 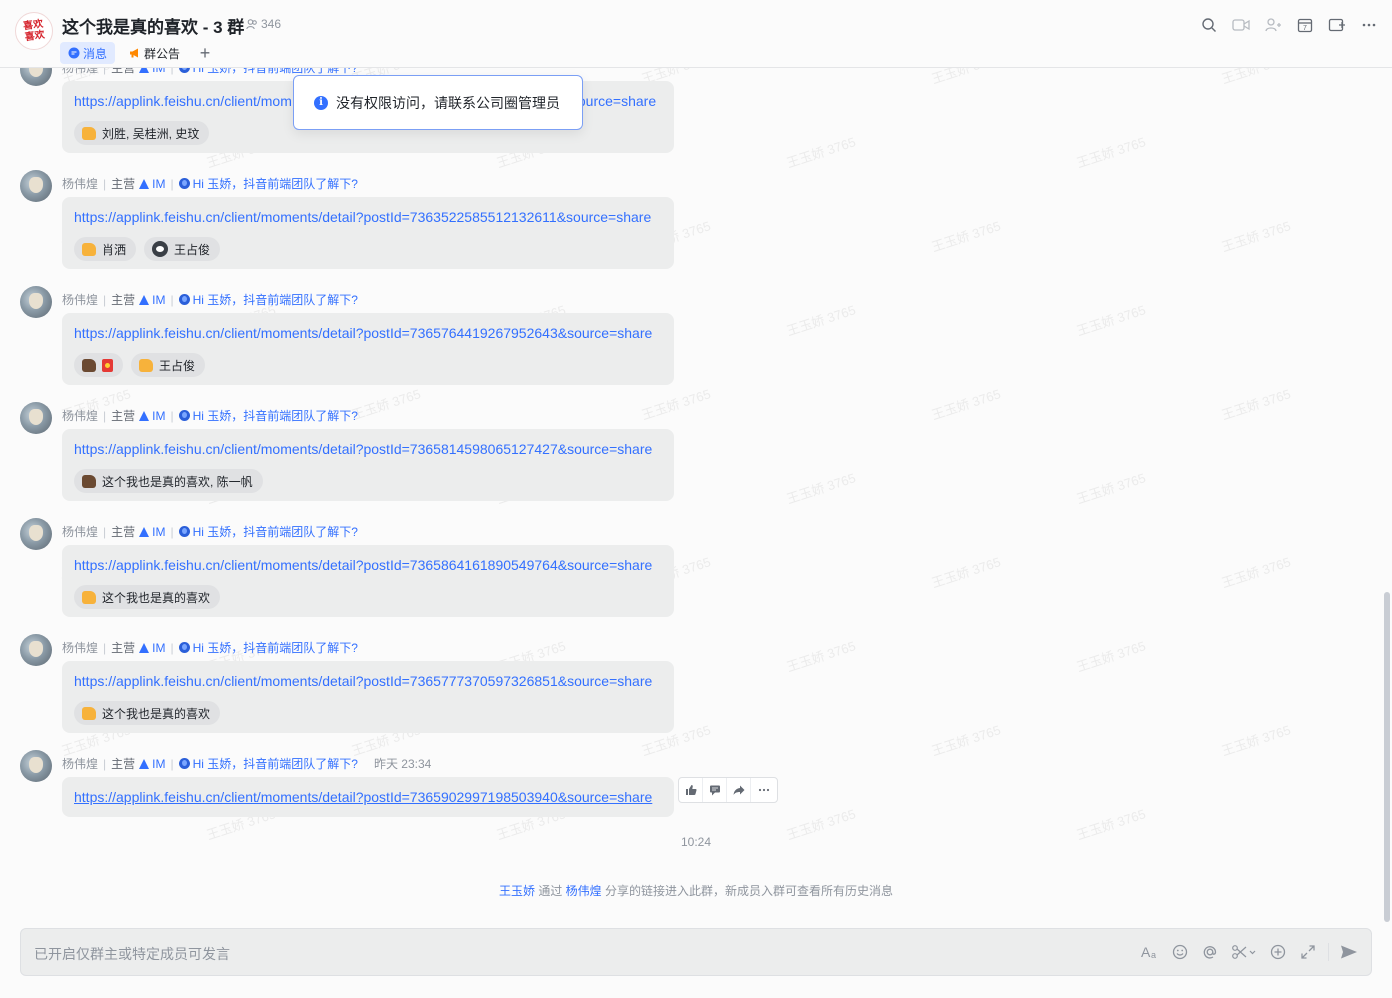 What do you see at coordinates (1150, 952) in the screenshot?
I see `format-icon: Aa` at bounding box center [1150, 952].